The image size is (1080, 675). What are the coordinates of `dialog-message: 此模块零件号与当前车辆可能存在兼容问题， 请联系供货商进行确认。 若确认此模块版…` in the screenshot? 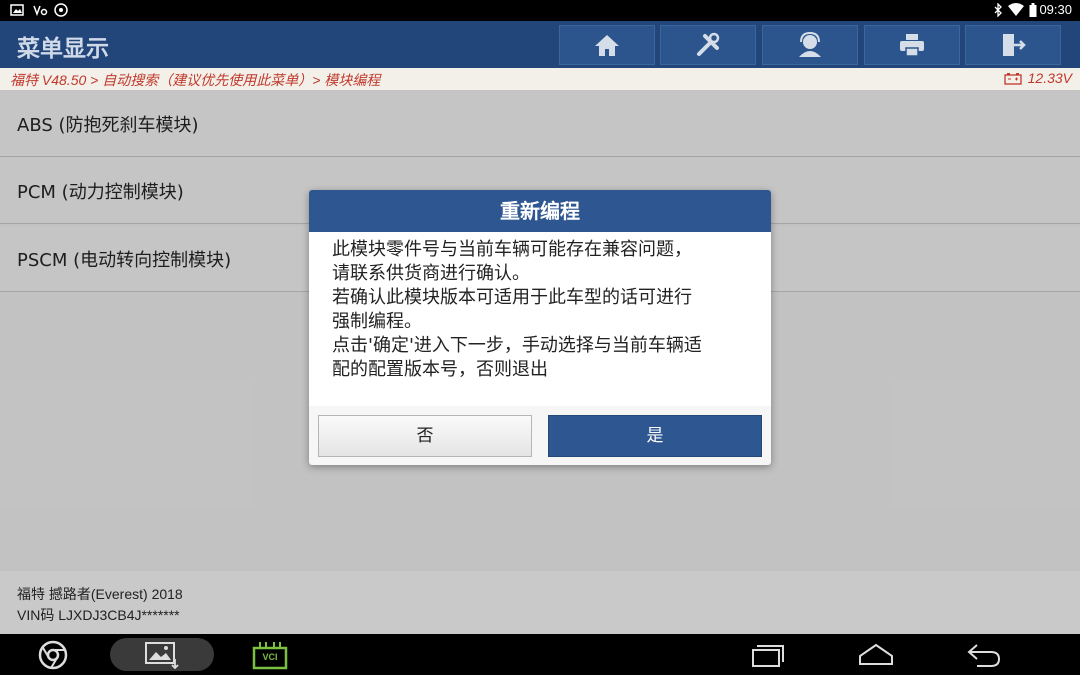 It's located at (542, 310).